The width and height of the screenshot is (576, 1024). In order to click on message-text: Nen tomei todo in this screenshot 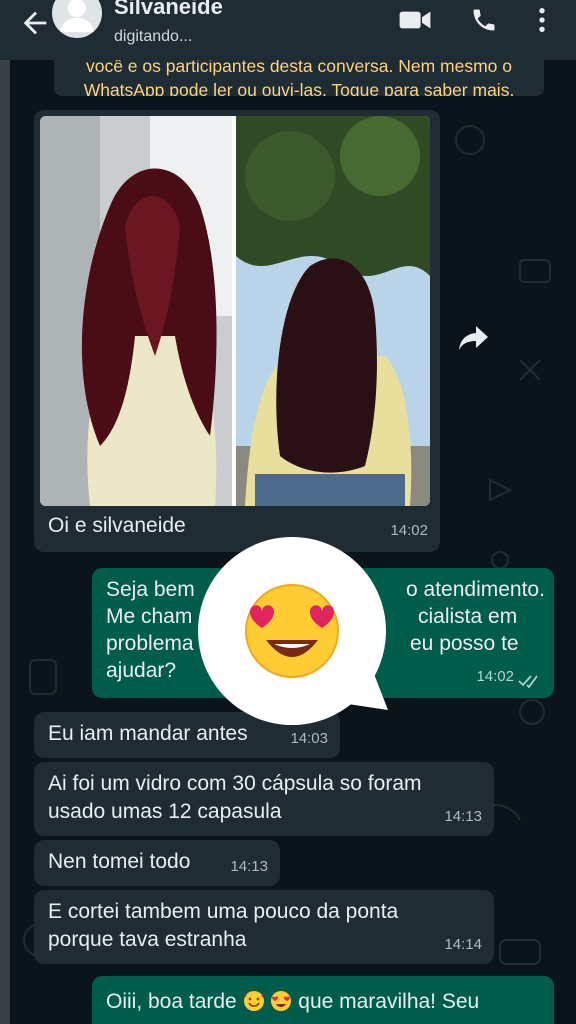, I will do `click(119, 861)`.